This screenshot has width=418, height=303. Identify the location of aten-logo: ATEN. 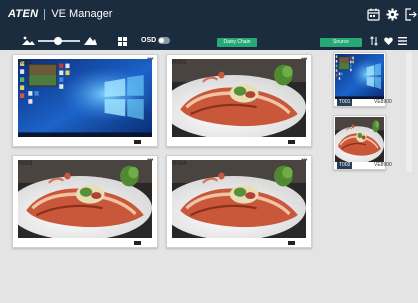
(23, 14).